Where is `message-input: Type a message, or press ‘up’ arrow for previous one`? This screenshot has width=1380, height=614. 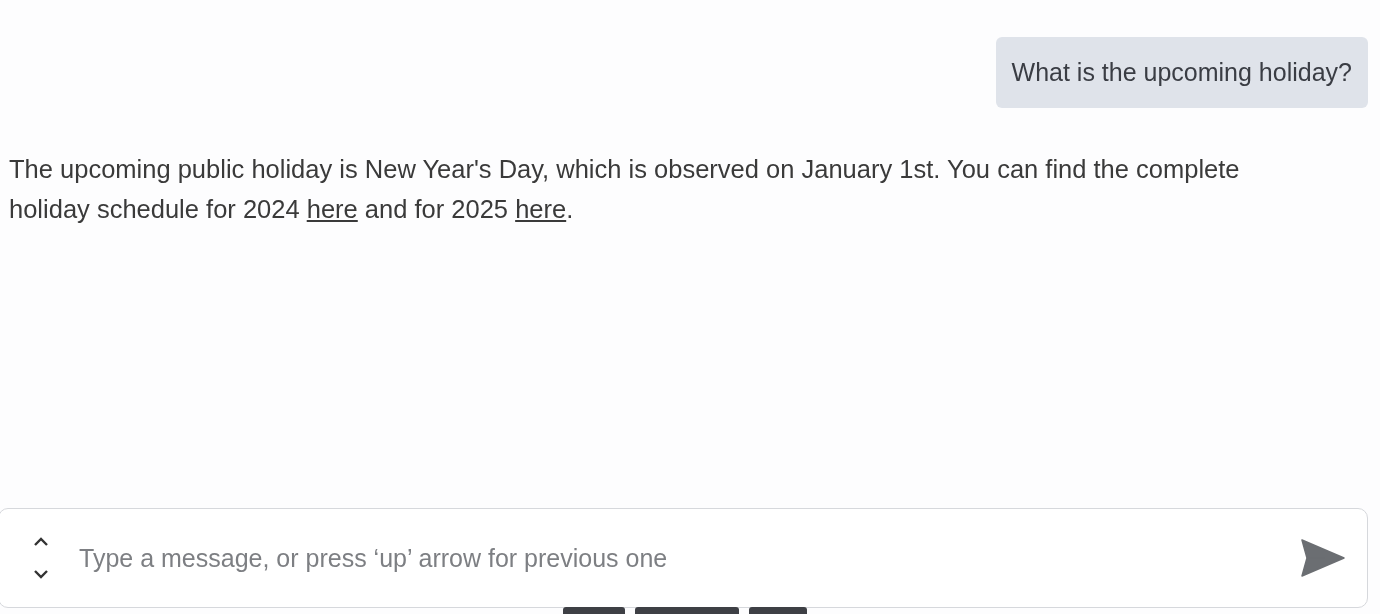 message-input: Type a message, or press ‘up’ arrow for previous one is located at coordinates (684, 558).